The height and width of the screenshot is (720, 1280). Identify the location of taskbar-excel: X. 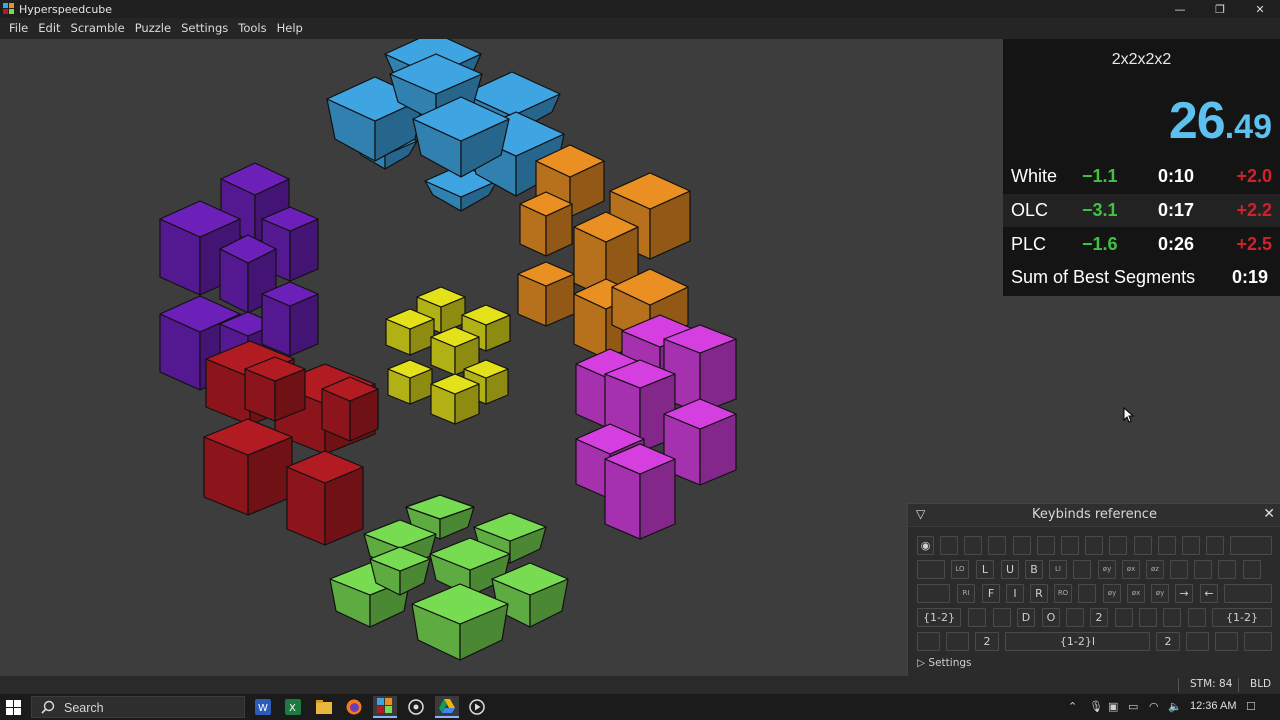
(293, 707).